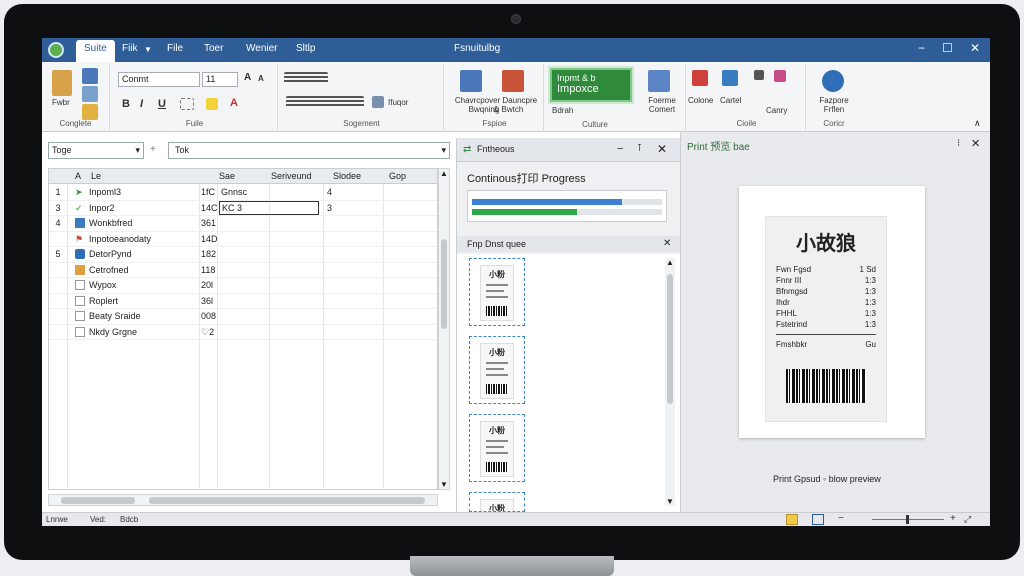 This screenshot has width=1024, height=576. I want to click on figure-buttons-label-2: Bwqning Bwtch, so click(496, 109).